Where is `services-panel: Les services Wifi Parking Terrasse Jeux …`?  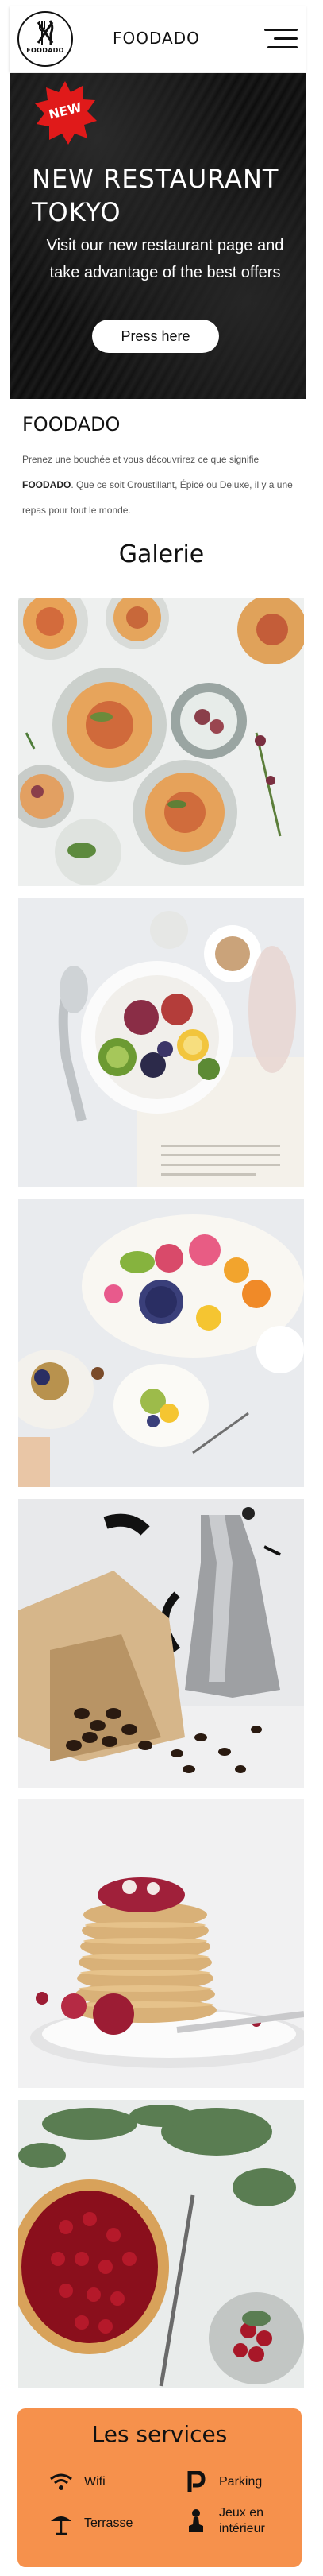
services-panel: Les services Wifi Parking Terrasse Jeux … is located at coordinates (159, 2487).